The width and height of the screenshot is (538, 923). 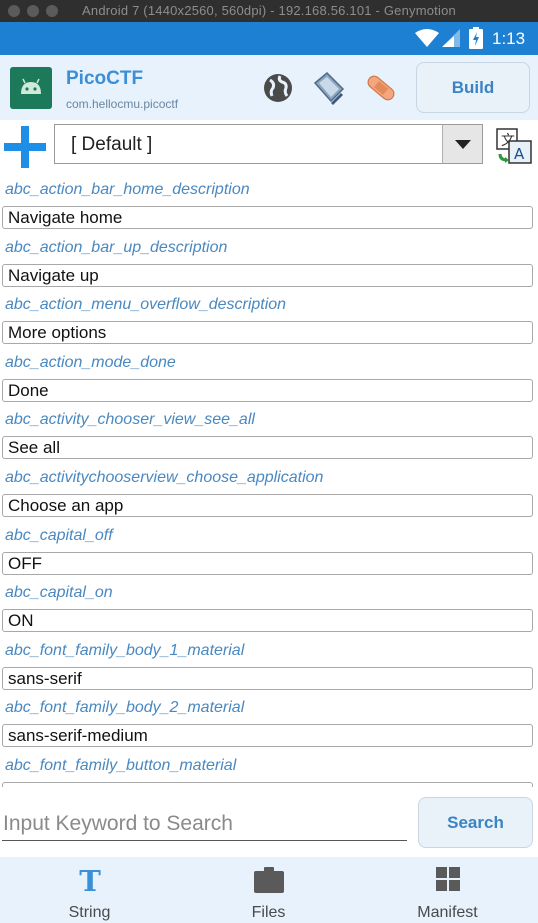 I want to click on search-area: Search, so click(x=269, y=822).